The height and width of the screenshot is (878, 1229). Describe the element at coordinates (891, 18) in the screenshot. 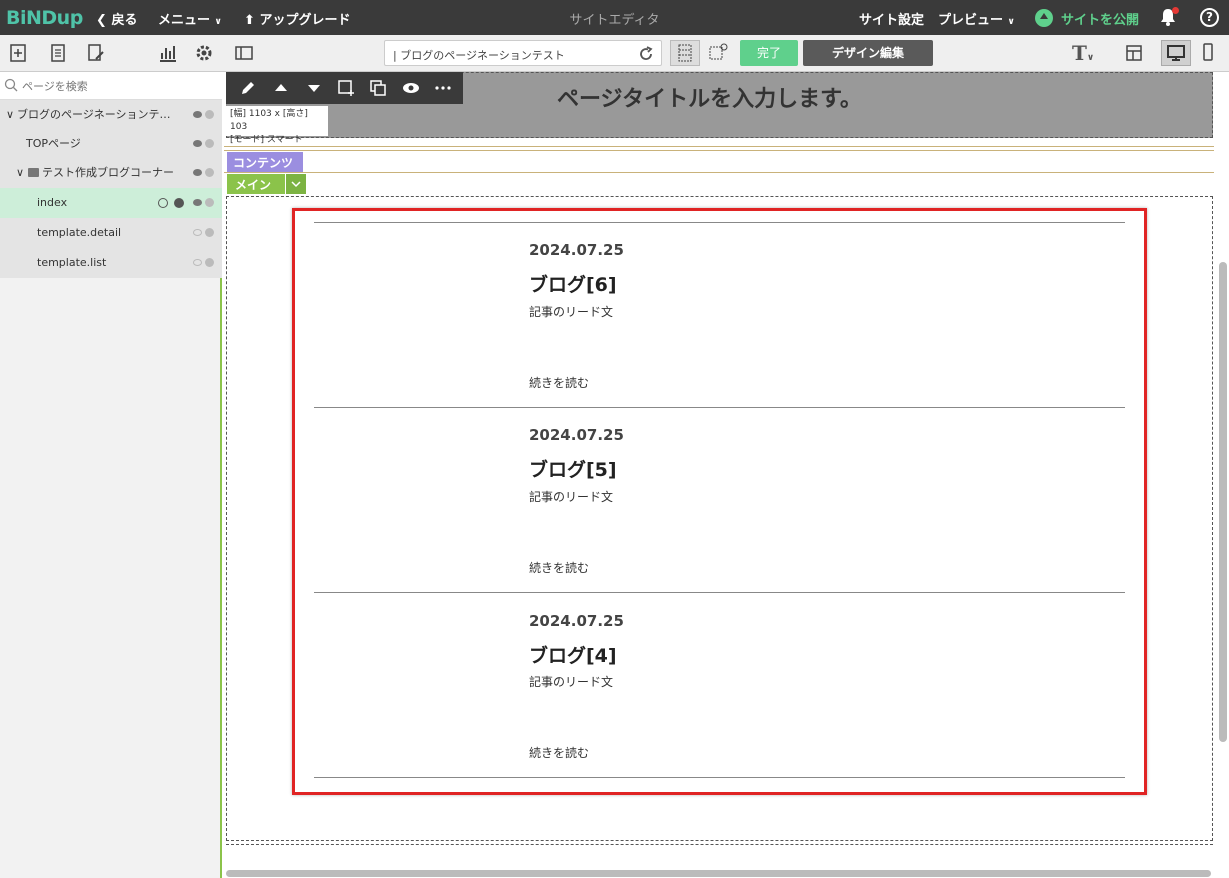

I see `site-settings-button: サイト設定` at that location.